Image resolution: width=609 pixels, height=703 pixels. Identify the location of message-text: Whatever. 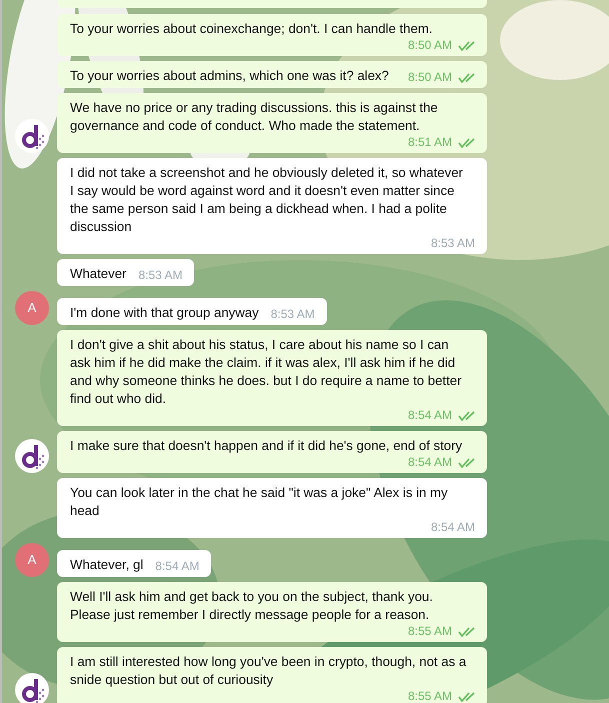
(98, 274).